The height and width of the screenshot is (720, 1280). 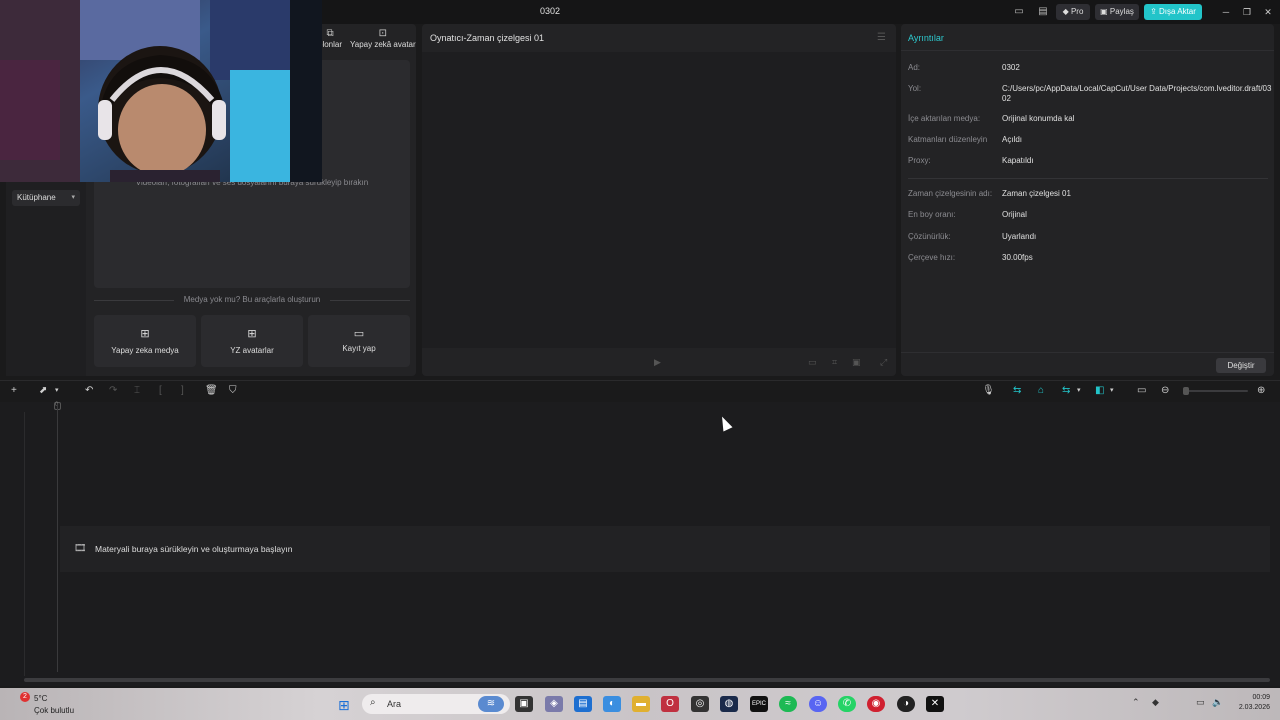 What do you see at coordinates (160, 391) in the screenshot?
I see `trim-left-icon: [` at bounding box center [160, 391].